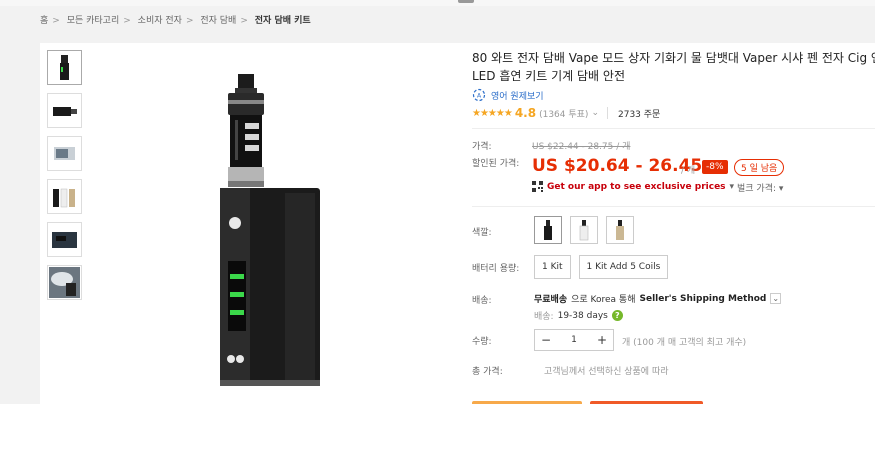 This screenshot has height=476, width=875. Describe the element at coordinates (639, 114) in the screenshot. I see `order-count: 2733 주문` at that location.